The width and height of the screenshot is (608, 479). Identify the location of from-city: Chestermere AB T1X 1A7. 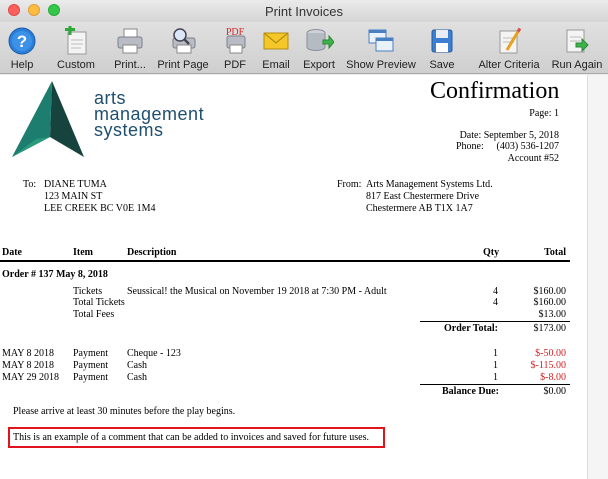
(419, 208).